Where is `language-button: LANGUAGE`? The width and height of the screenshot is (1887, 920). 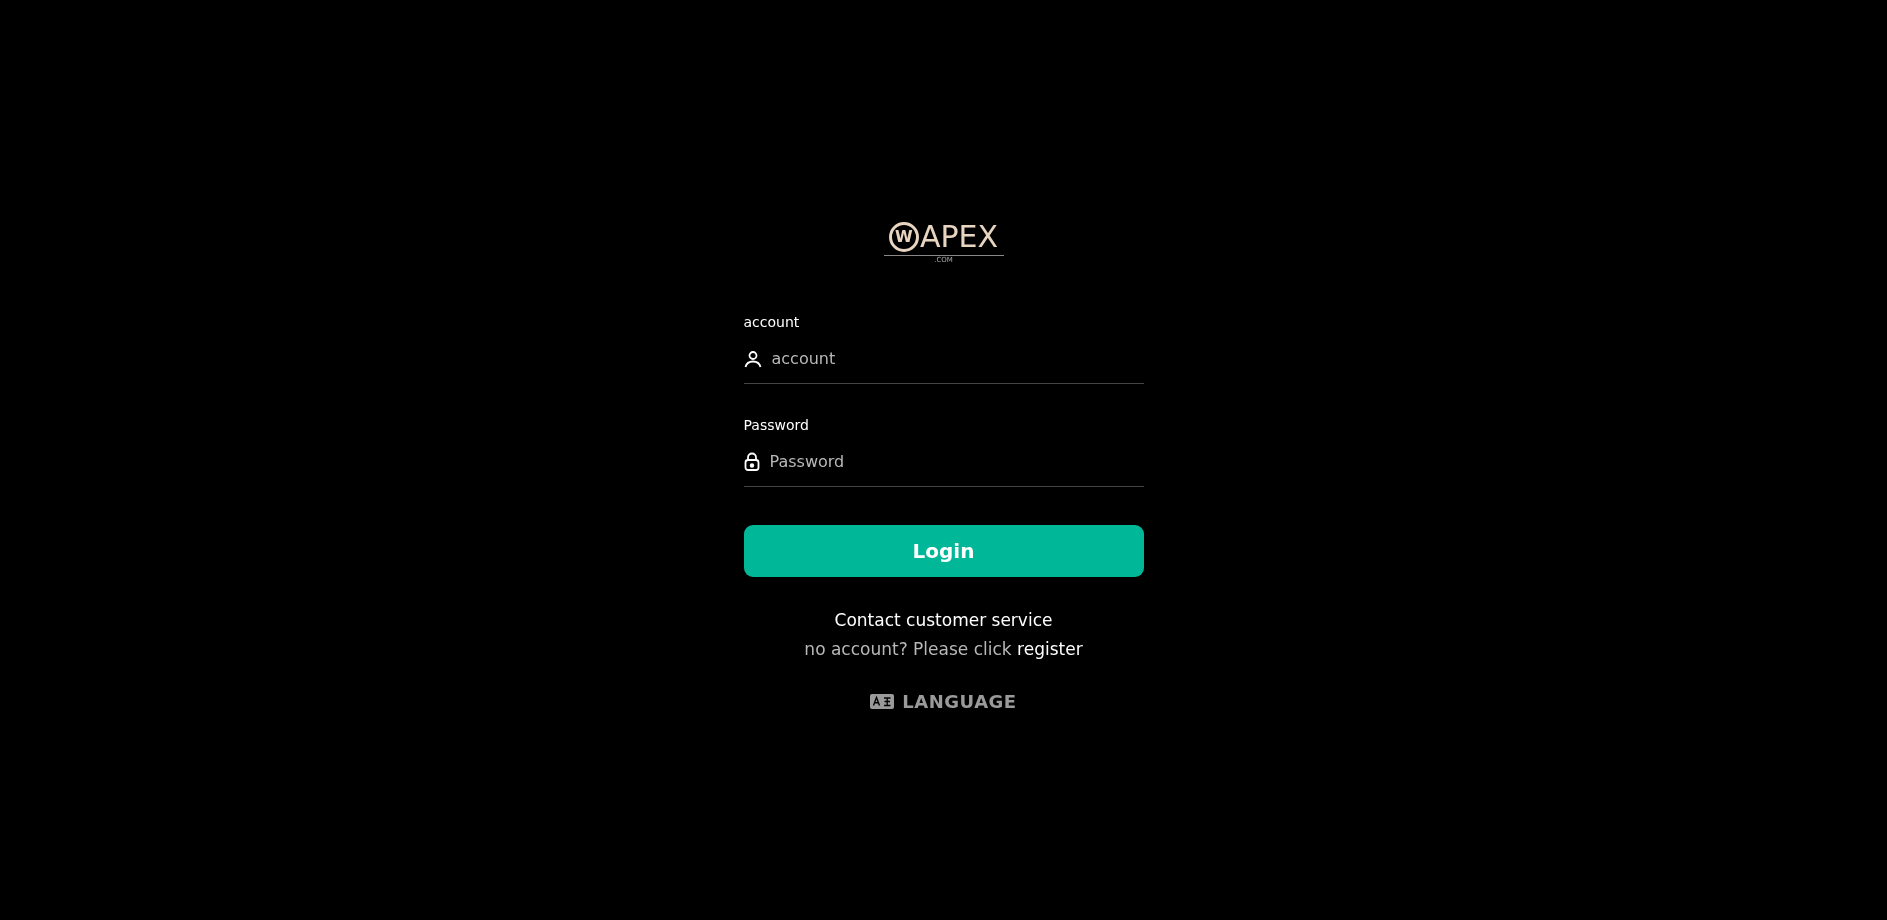
language-button: LANGUAGE is located at coordinates (943, 701).